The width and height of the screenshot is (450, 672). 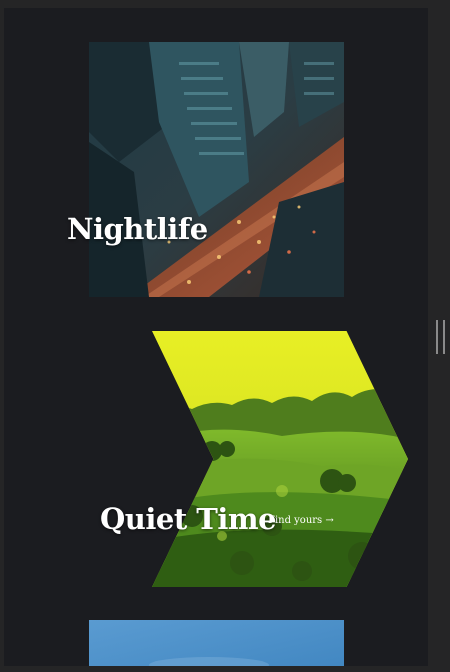 What do you see at coordinates (301, 520) in the screenshot?
I see `find-yours-link: Find yours →` at bounding box center [301, 520].